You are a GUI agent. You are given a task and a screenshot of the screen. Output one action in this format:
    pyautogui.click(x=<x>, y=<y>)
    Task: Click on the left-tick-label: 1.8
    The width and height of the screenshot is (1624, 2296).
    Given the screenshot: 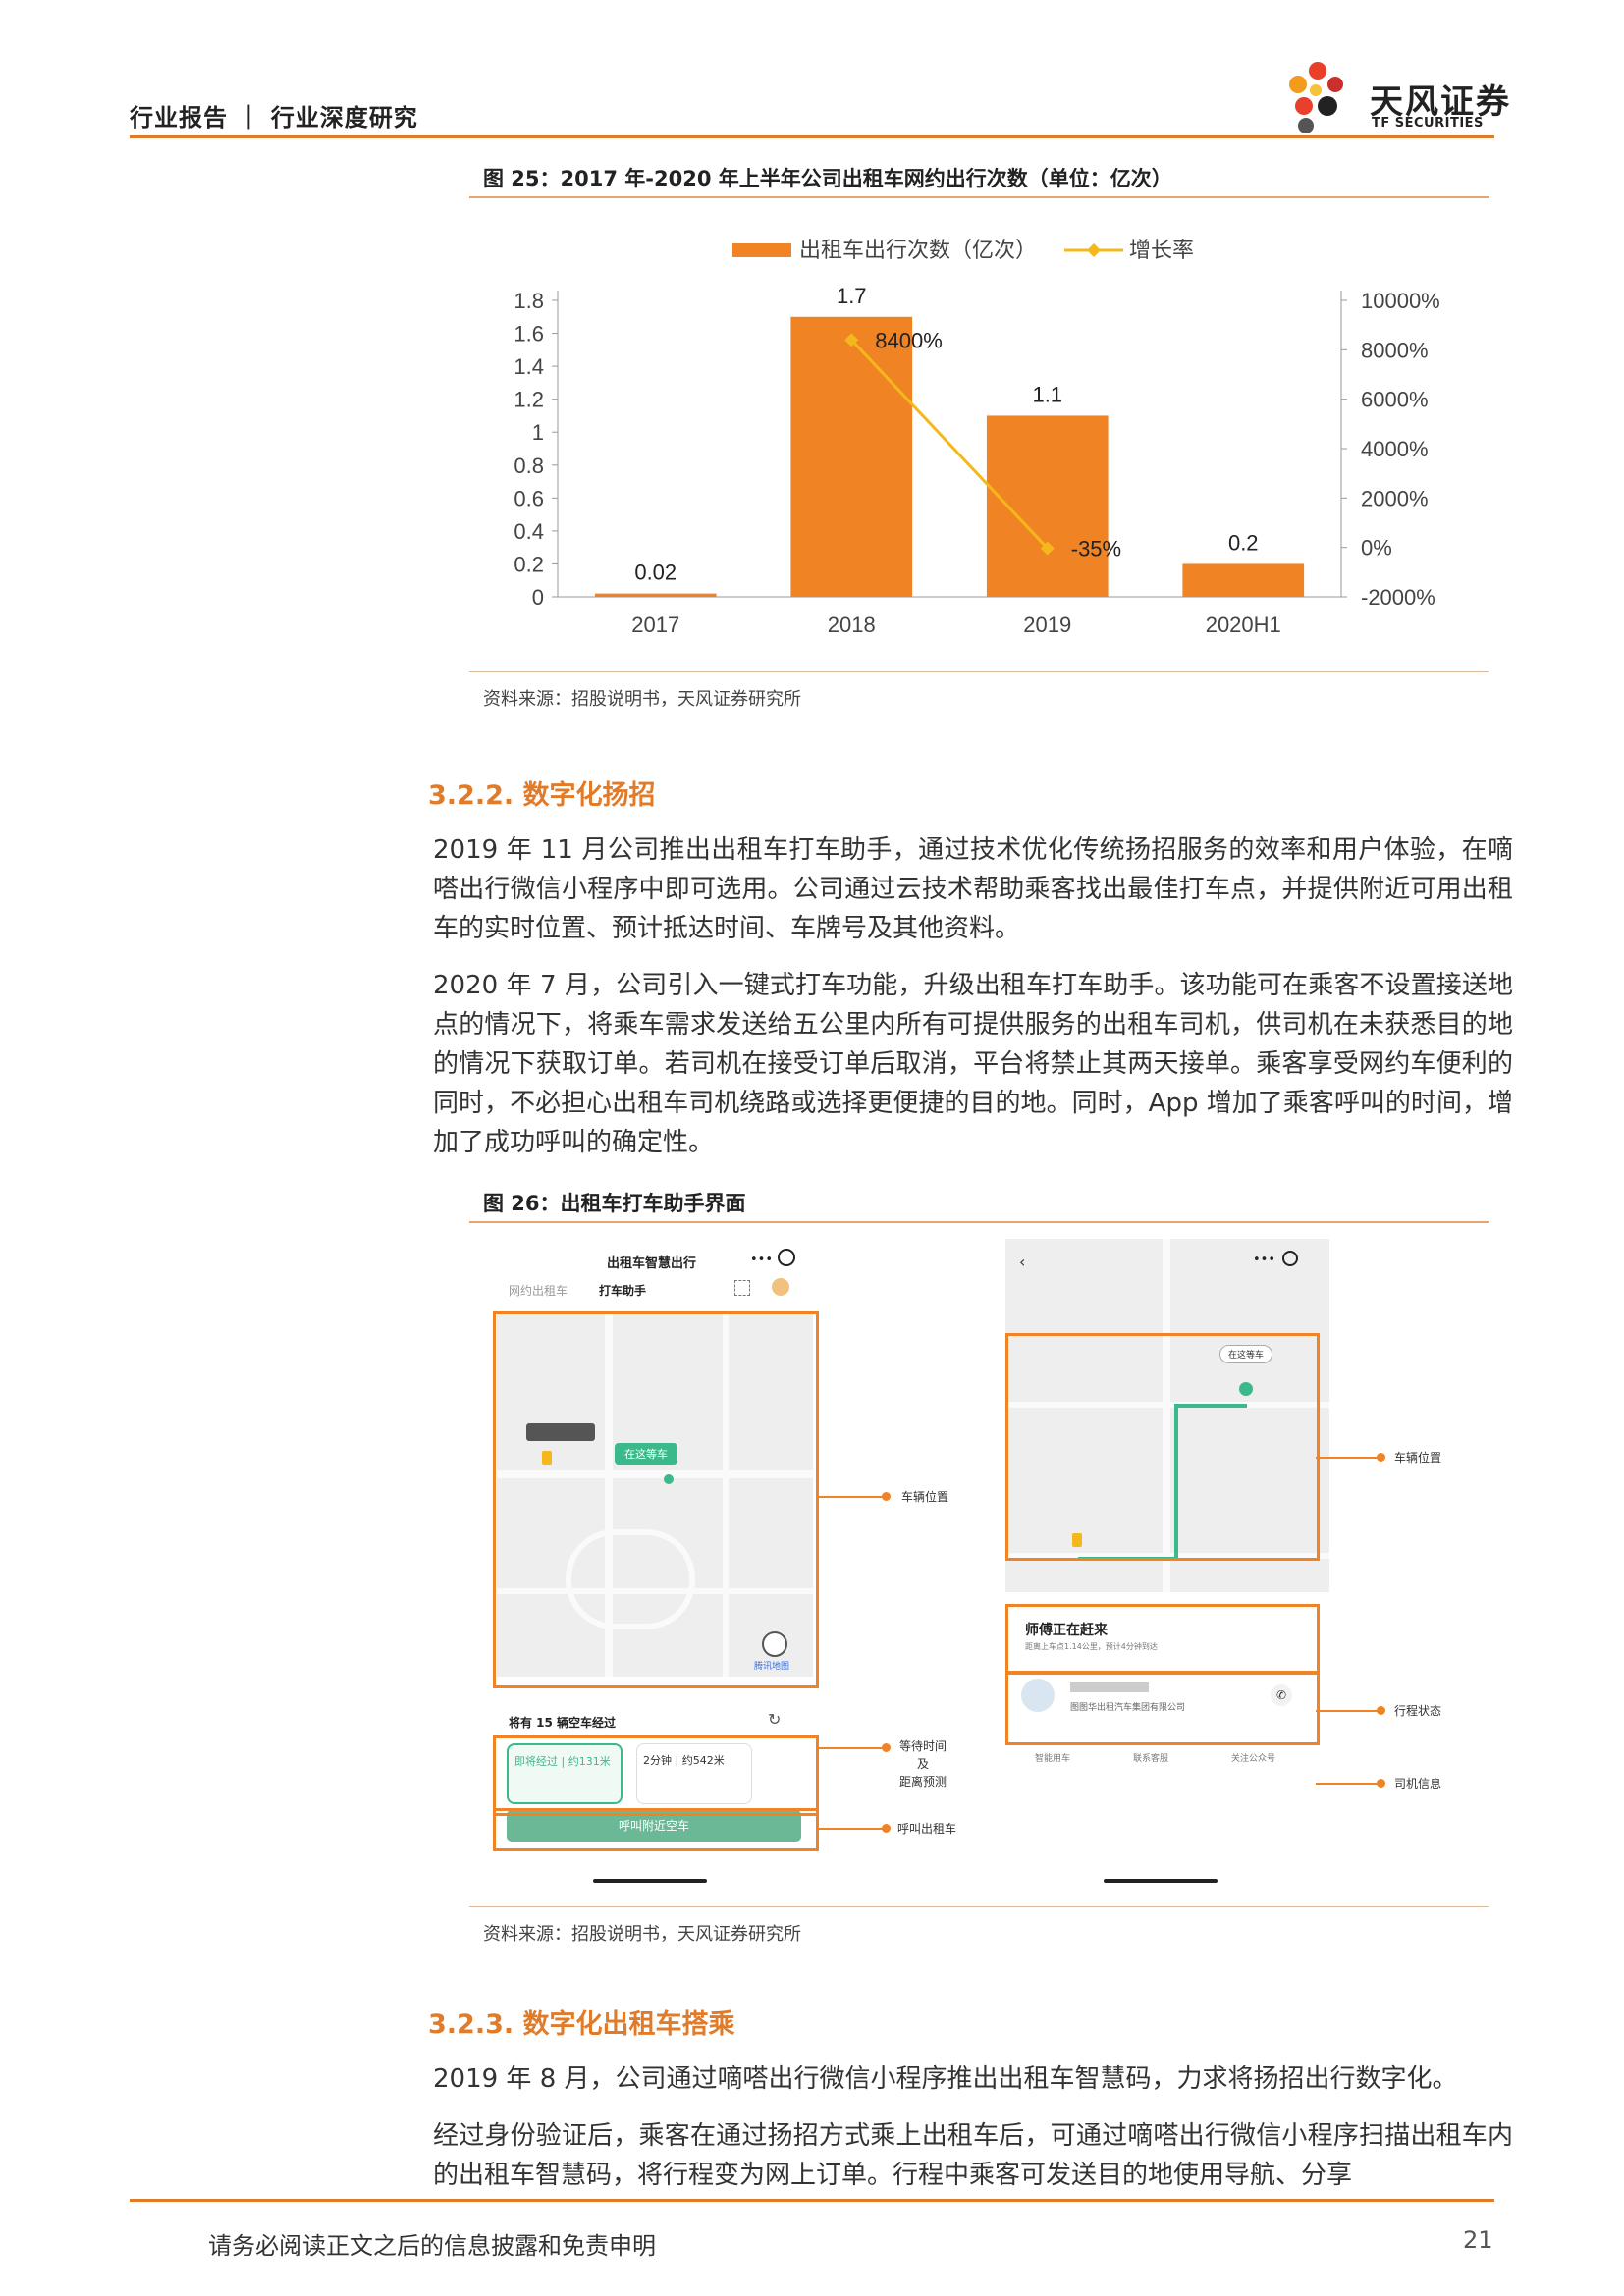 What is the action you would take?
    pyautogui.click(x=529, y=301)
    